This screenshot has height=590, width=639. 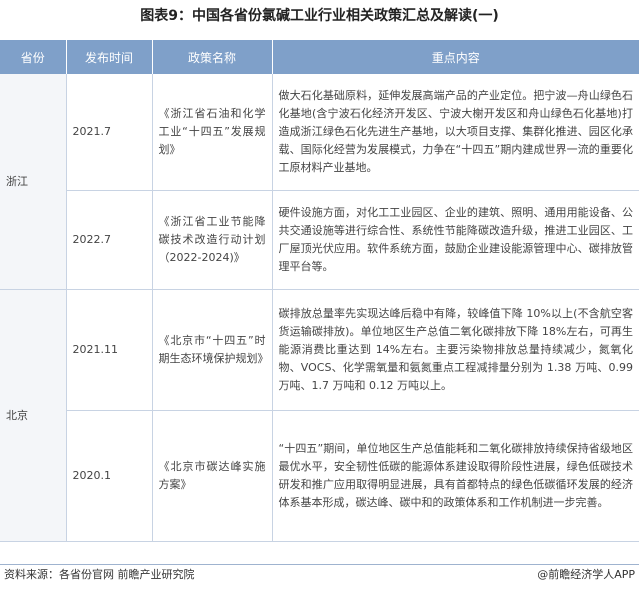 I want to click on source-note: 资料来源：各省份官网 前瞻产业研究院, so click(x=99, y=574).